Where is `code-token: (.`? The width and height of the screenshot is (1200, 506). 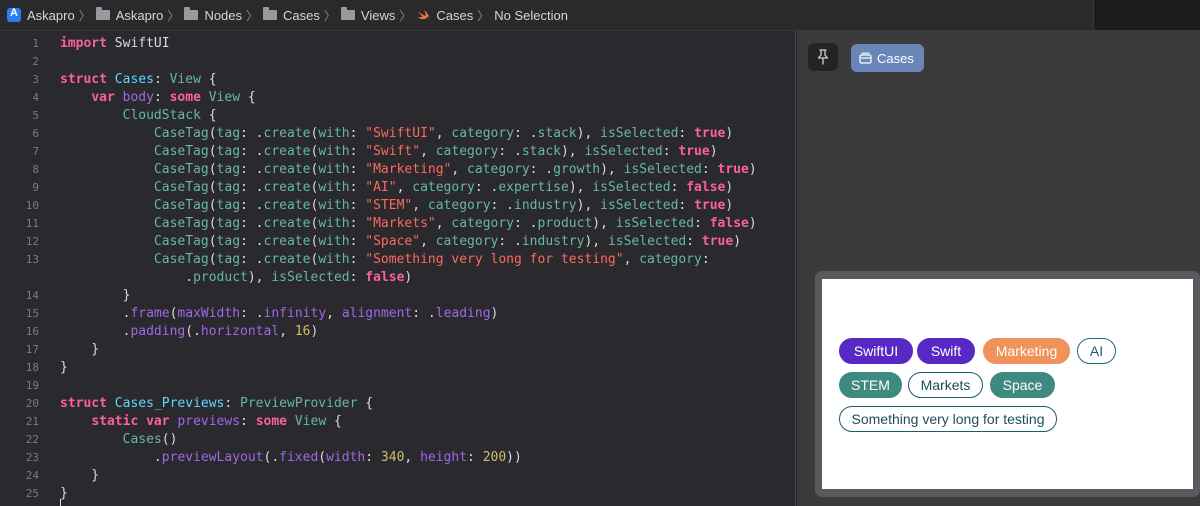
code-token: (. is located at coordinates (271, 457).